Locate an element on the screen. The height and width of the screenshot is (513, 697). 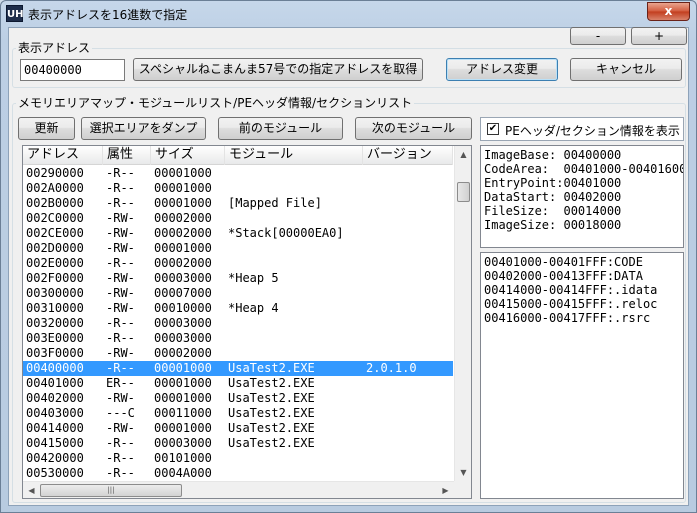
table-row: 00415000 -R-- 00003000 UsaTest2.EXE is located at coordinates (238, 443).